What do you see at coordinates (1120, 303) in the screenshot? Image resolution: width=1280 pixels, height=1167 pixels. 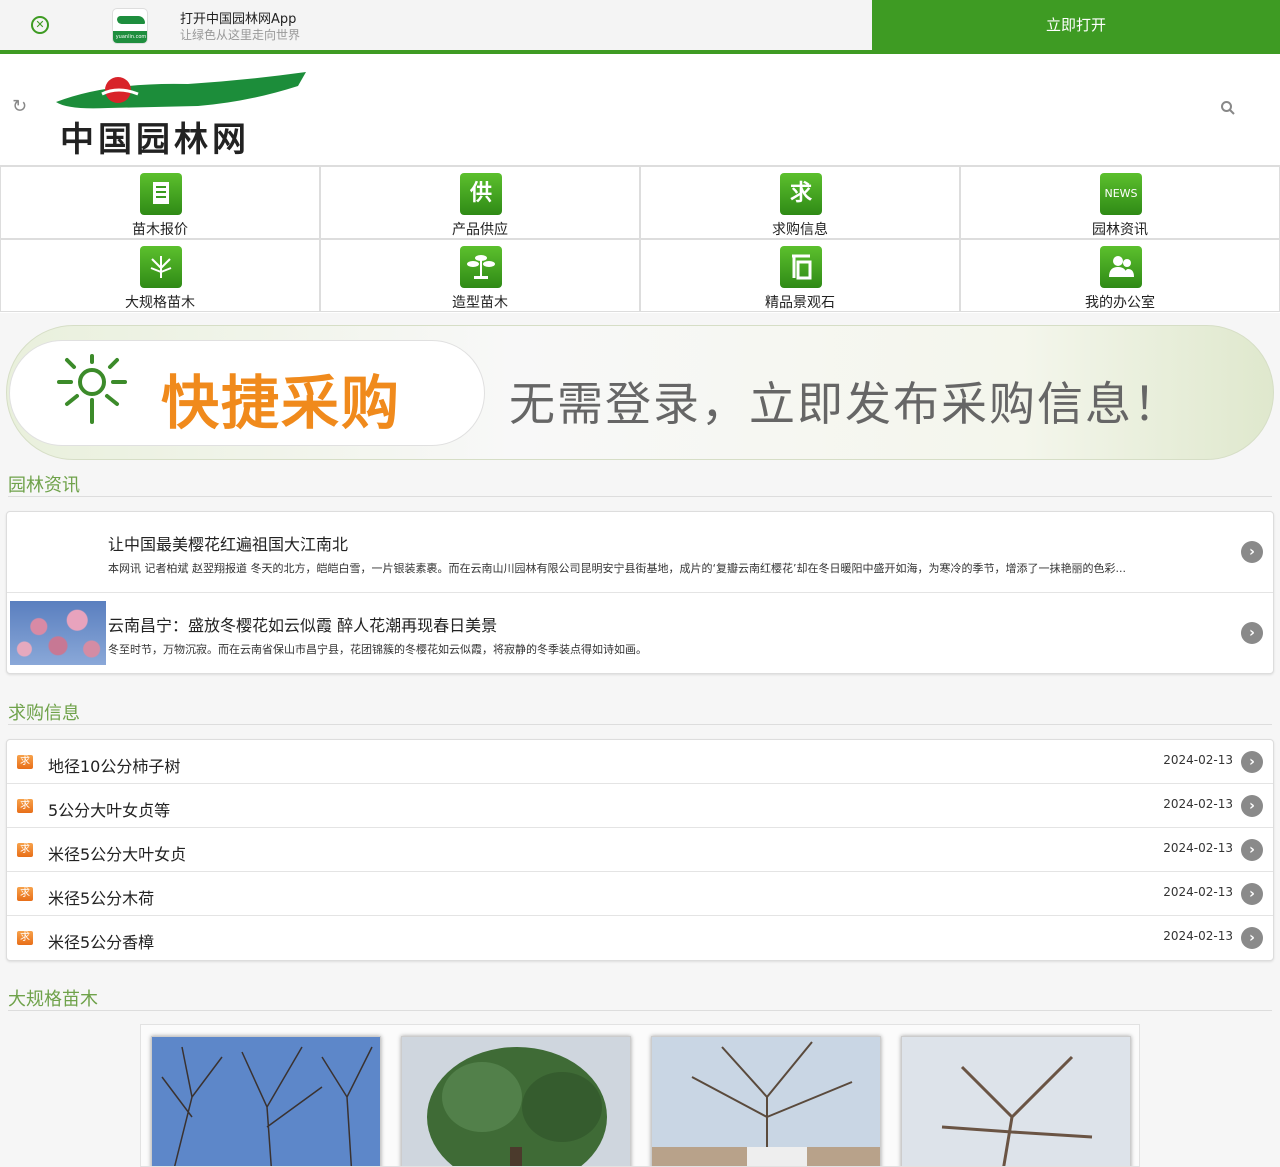 I see `nav-label: 我的办公室` at bounding box center [1120, 303].